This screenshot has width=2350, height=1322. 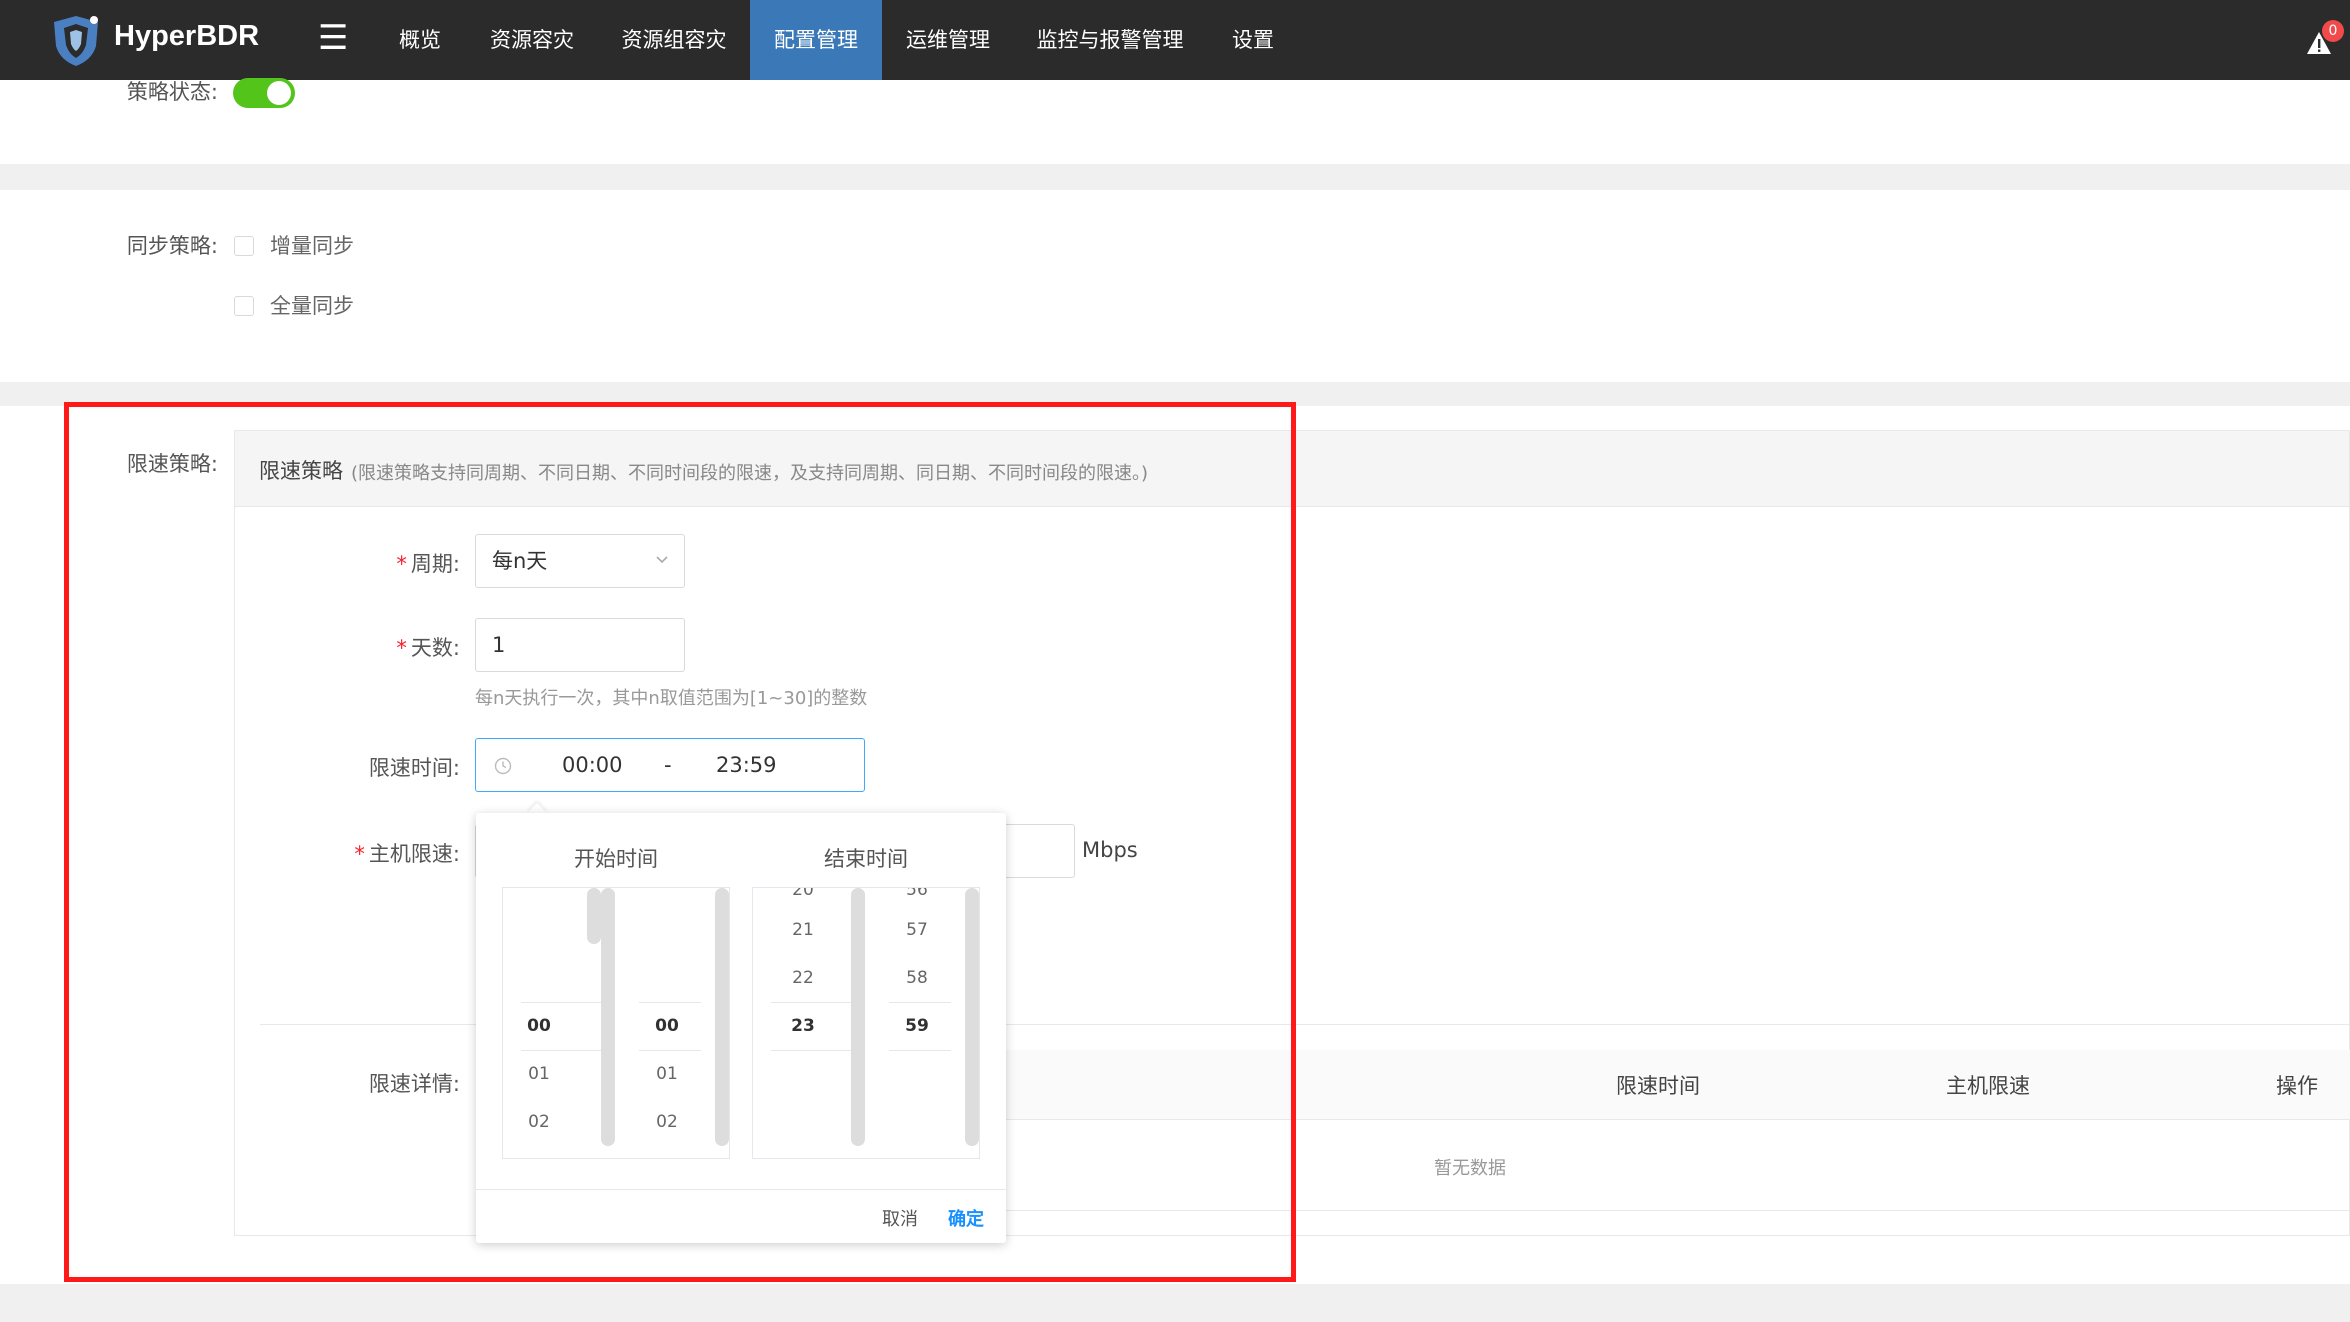 I want to click on column-limit-time: 限速时间, so click(x=1658, y=1086).